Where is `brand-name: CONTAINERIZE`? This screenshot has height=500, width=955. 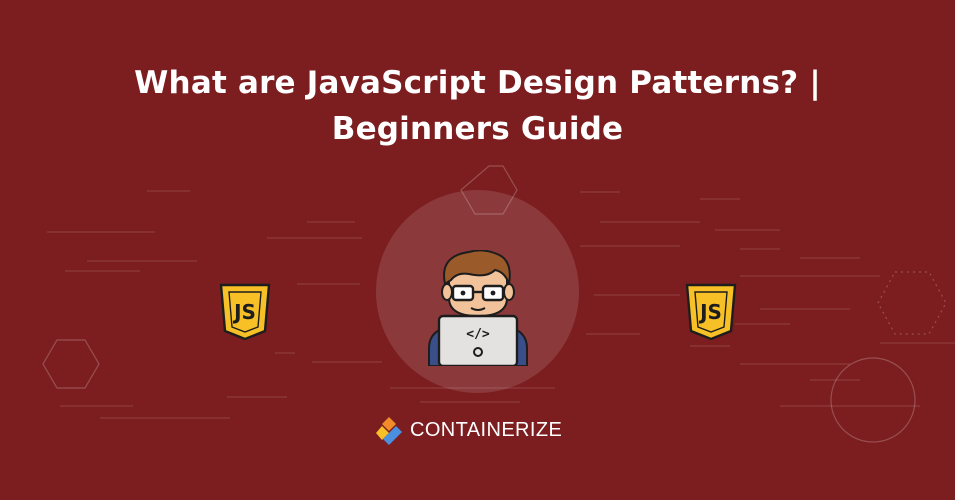
brand-name: CONTAINERIZE is located at coordinates (486, 429).